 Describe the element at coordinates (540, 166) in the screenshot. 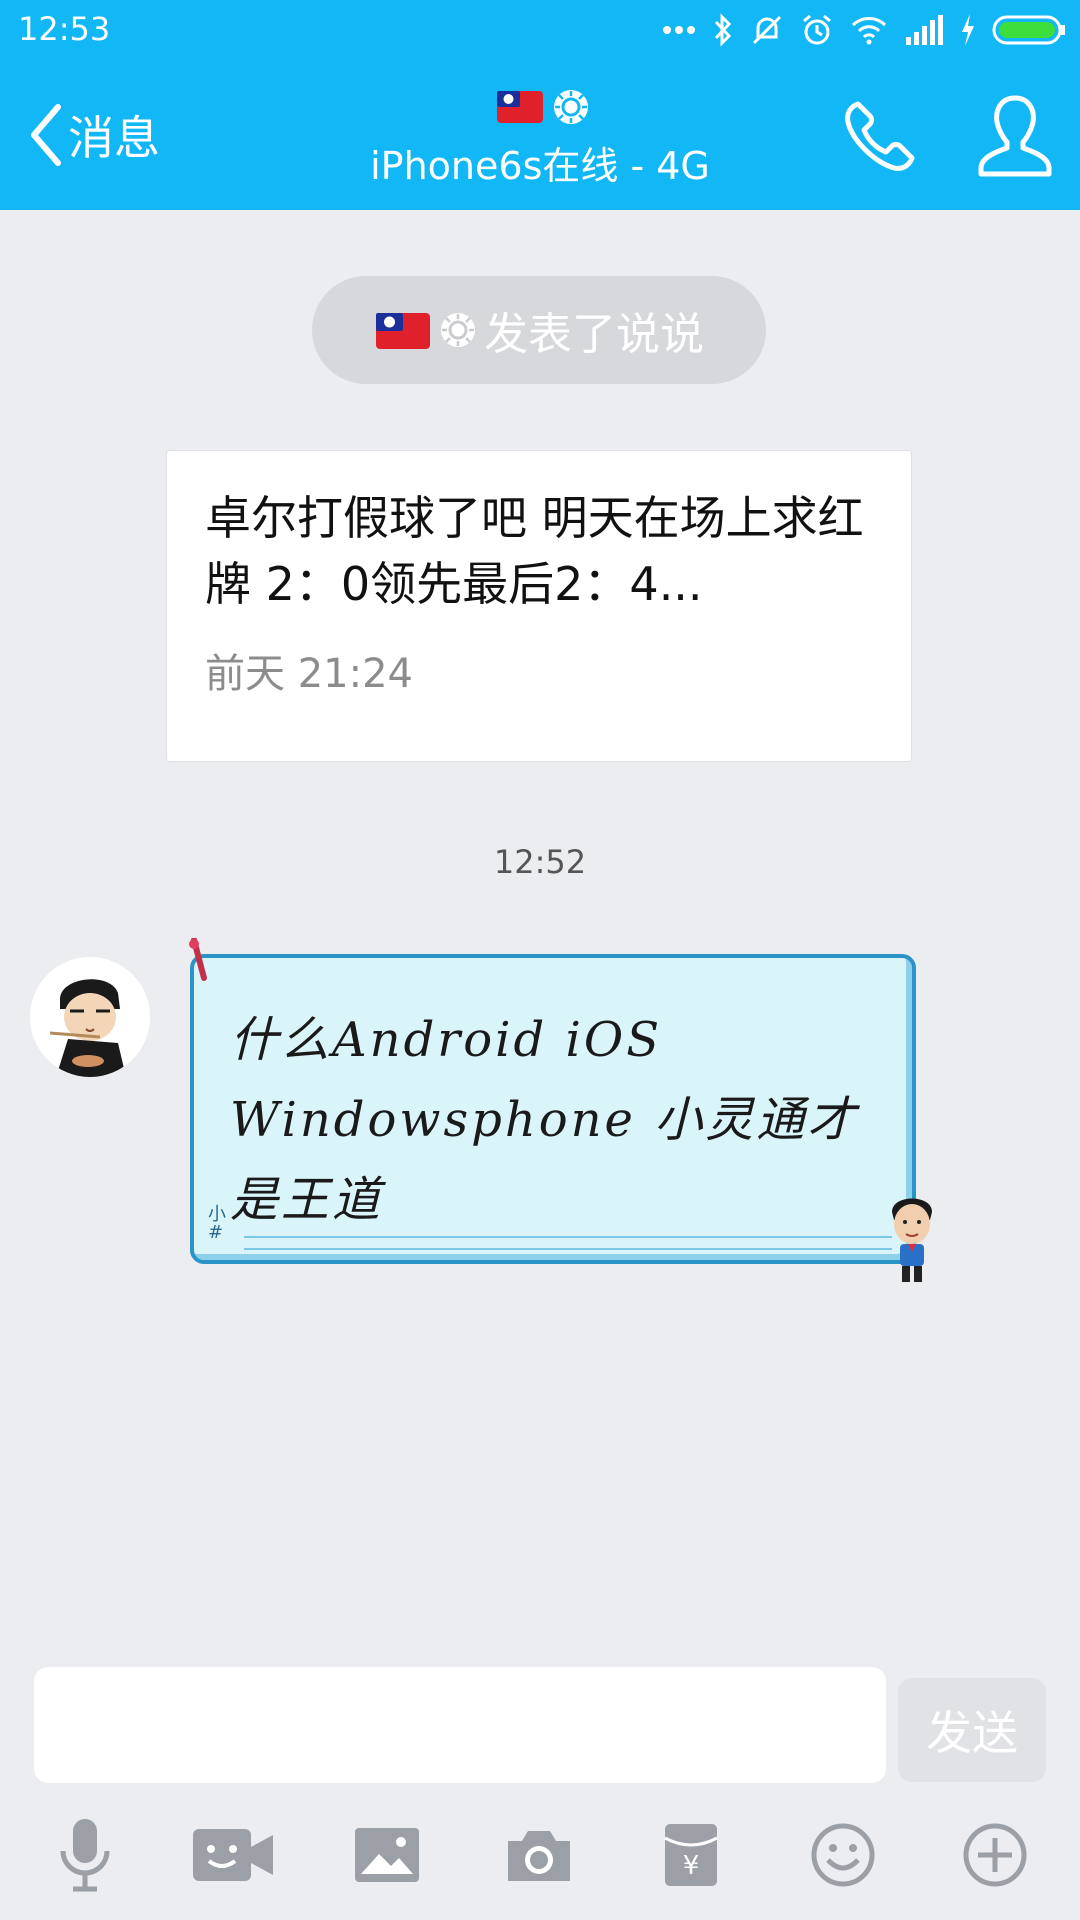

I see `online-status: iPhone6s在线 - 4G` at that location.